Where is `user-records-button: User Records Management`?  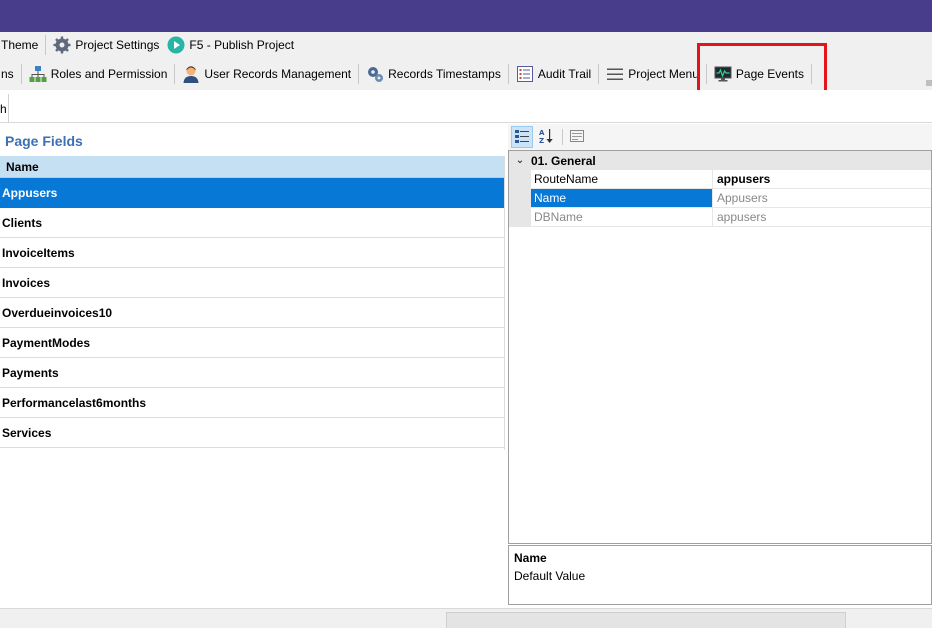
user-records-button: User Records Management is located at coordinates (266, 74).